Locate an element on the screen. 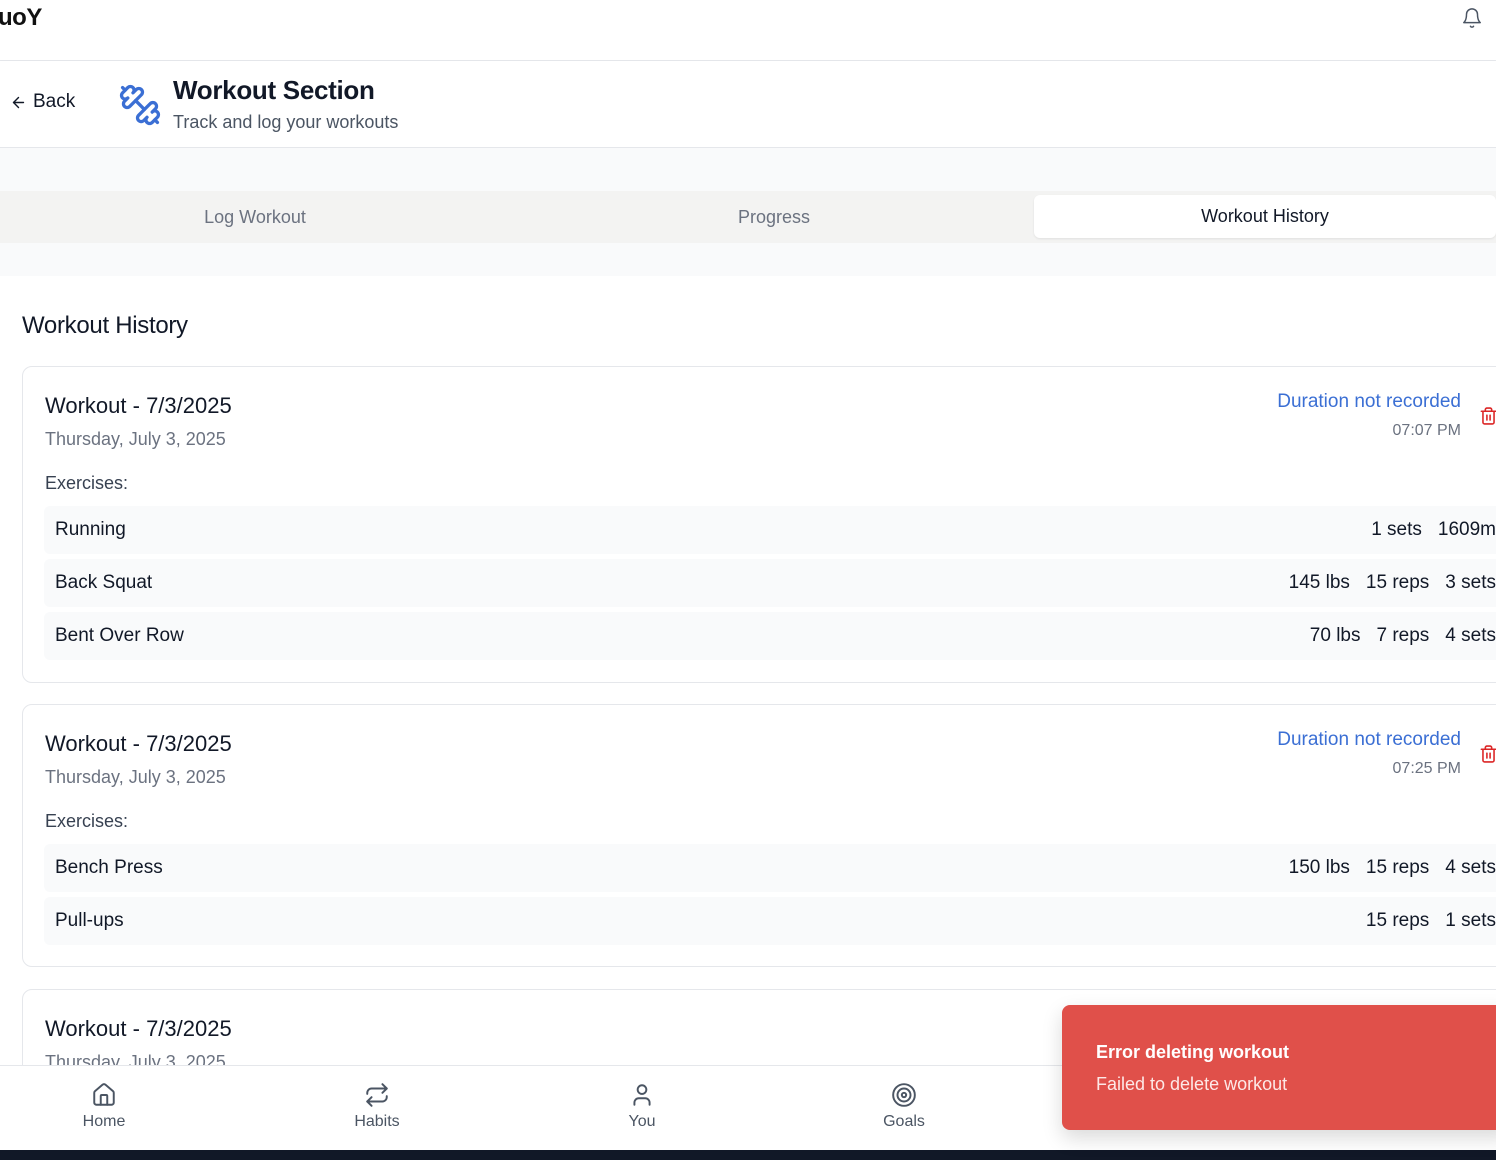 Image resolution: width=1496 pixels, height=1160 pixels. workout-time: 07:25 PM is located at coordinates (1426, 768).